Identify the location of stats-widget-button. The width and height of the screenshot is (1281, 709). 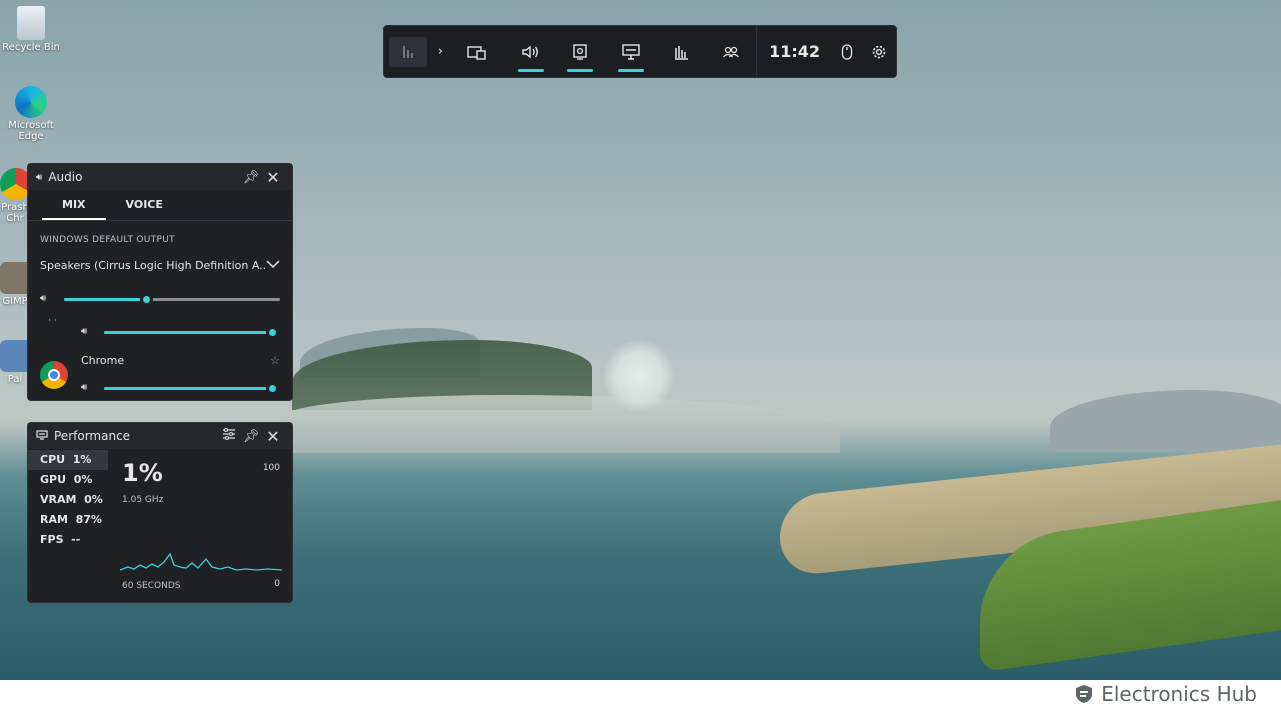
(681, 51).